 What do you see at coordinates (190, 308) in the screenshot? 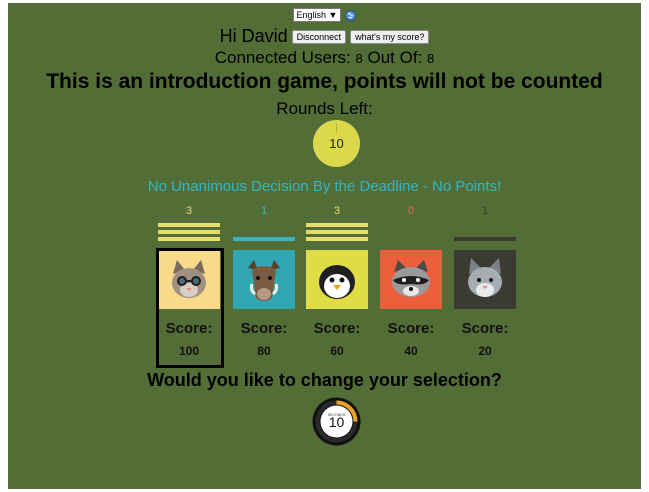
I see `selection-highlight` at bounding box center [190, 308].